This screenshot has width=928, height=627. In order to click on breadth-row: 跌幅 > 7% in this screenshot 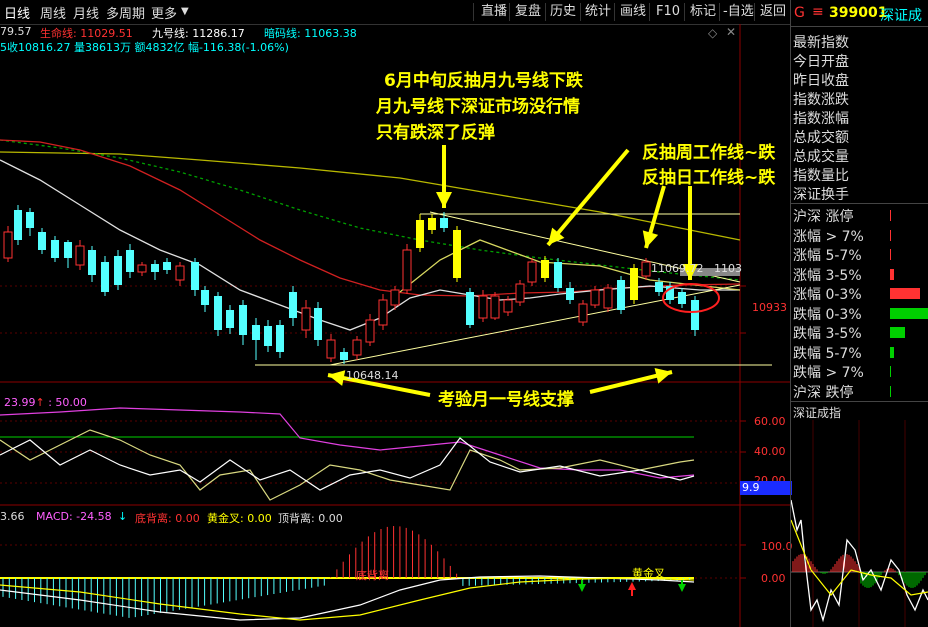, I will do `click(828, 373)`.